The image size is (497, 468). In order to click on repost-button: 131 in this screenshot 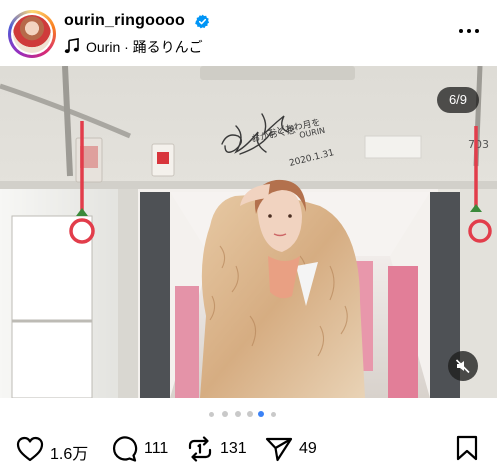, I will do `click(218, 448)`.